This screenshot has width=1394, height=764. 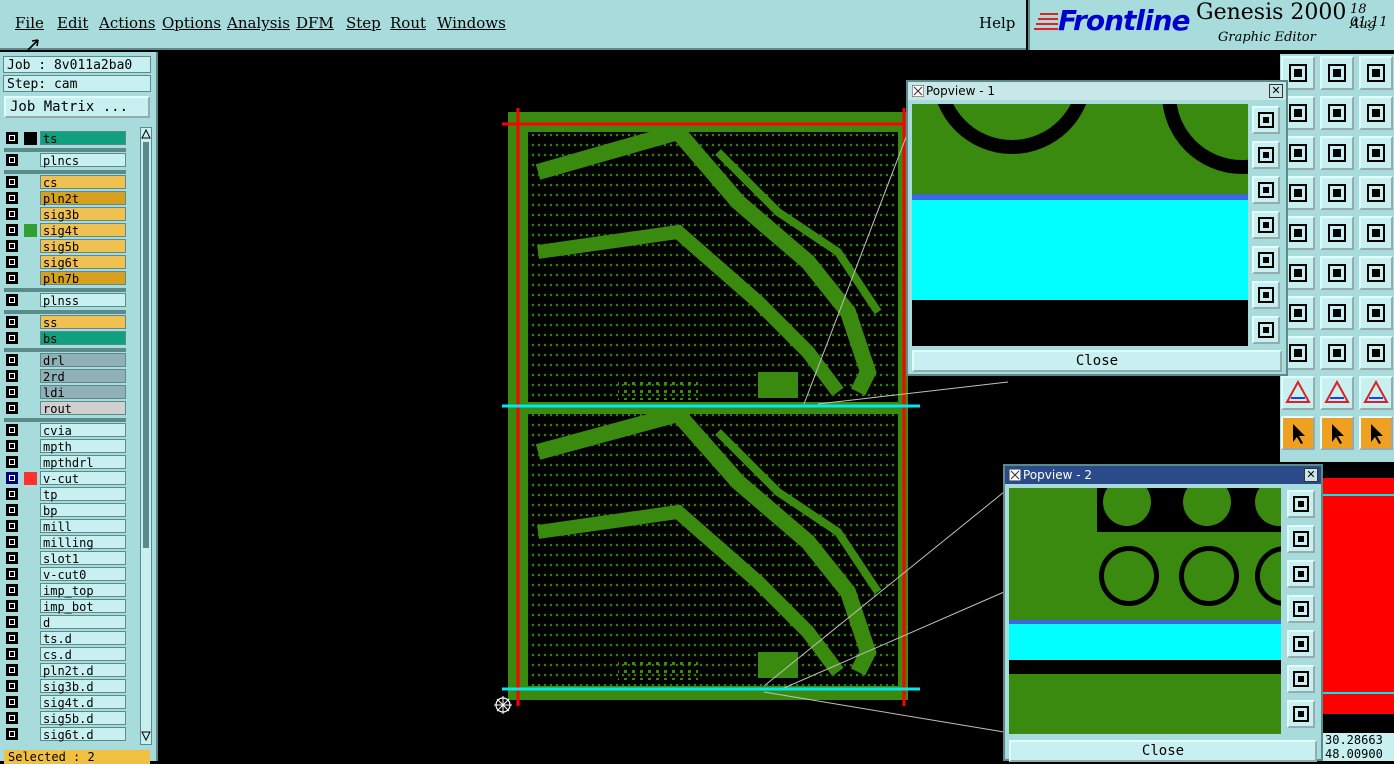 I want to click on layer-row: plnss, so click(x=65, y=300).